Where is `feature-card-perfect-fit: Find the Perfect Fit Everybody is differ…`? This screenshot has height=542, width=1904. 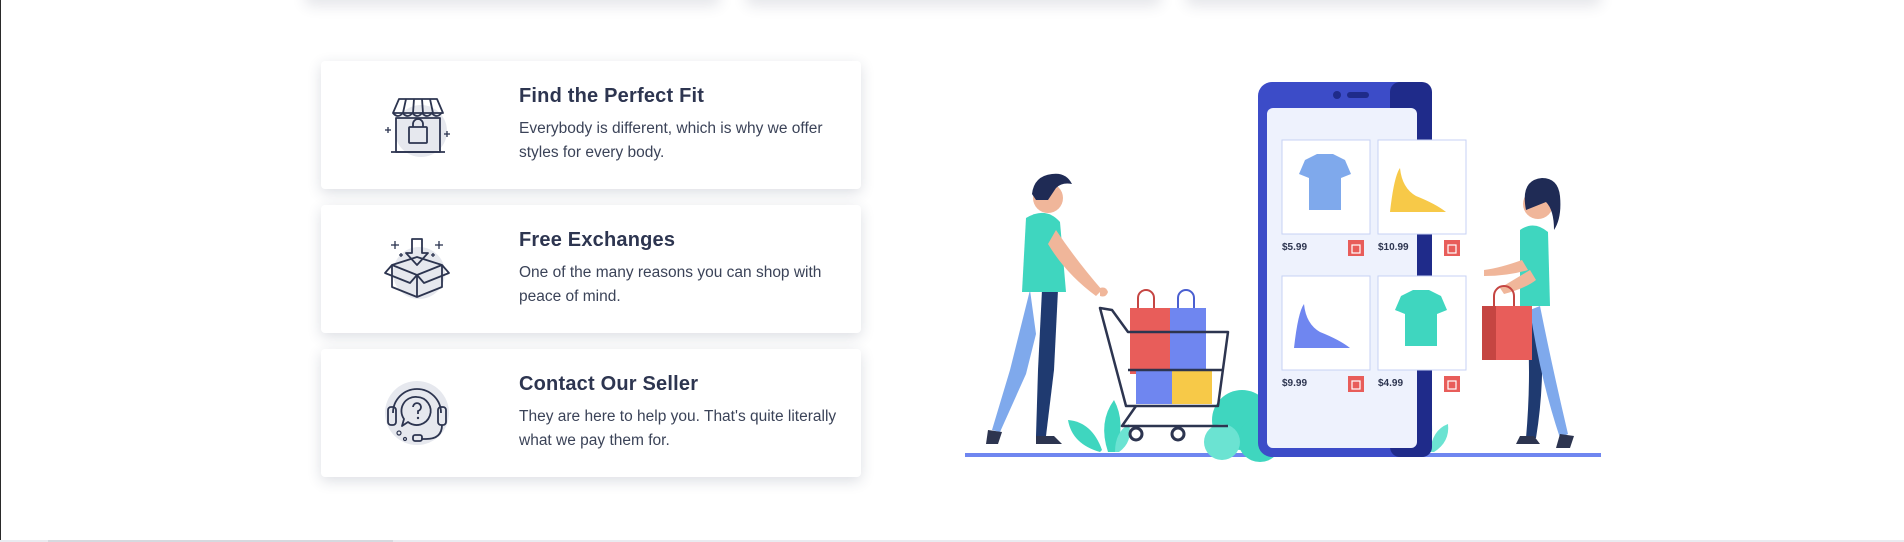
feature-card-perfect-fit: Find the Perfect Fit Everybody is differ… is located at coordinates (591, 125).